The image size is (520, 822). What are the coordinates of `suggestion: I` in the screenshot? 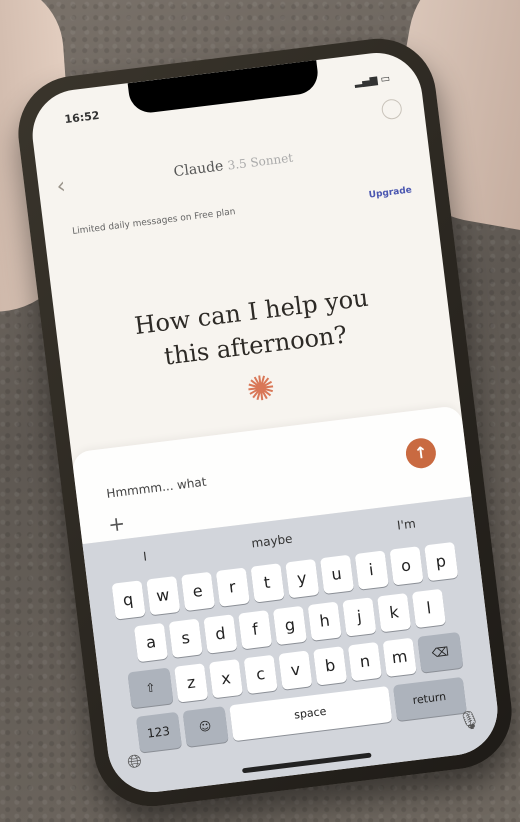 It's located at (145, 557).